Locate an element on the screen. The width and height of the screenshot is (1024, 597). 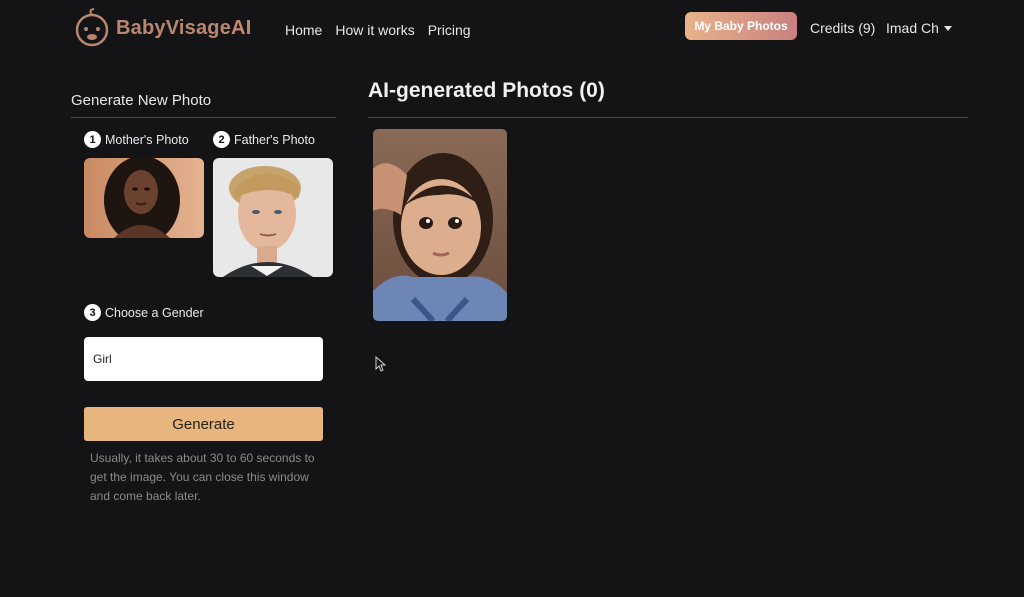
step-mother: 1 Mother's Photo is located at coordinates (136, 139).